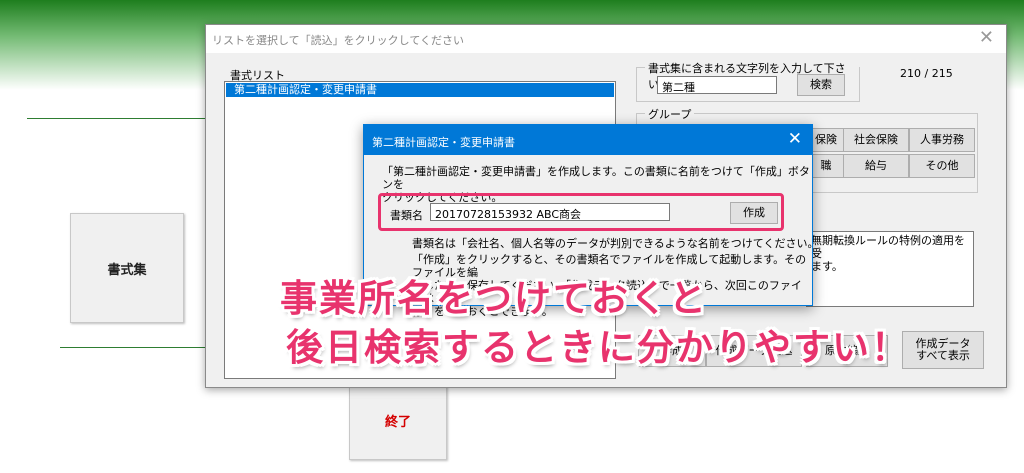 The image size is (1024, 473). Describe the element at coordinates (606, 39) in the screenshot. I see `main-window-titlebar: リストを選択して「読込」をクリックしてください ✕` at that location.